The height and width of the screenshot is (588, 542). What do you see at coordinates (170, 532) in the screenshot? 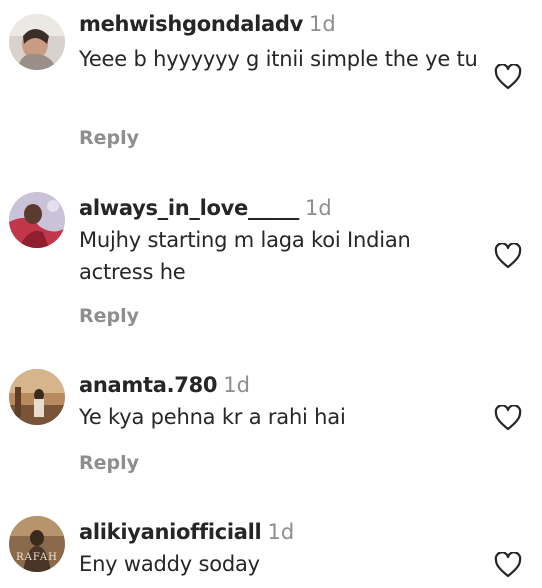
I see `username-link: alikiyaniofficiall` at bounding box center [170, 532].